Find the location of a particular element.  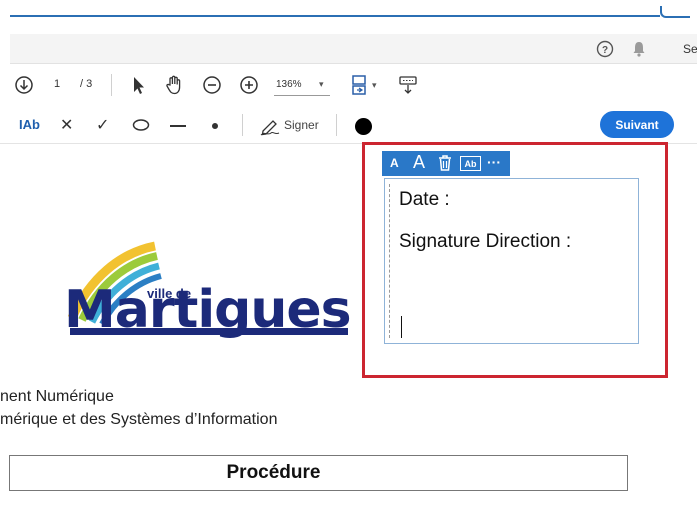

help-icon: ? is located at coordinates (605, 49).